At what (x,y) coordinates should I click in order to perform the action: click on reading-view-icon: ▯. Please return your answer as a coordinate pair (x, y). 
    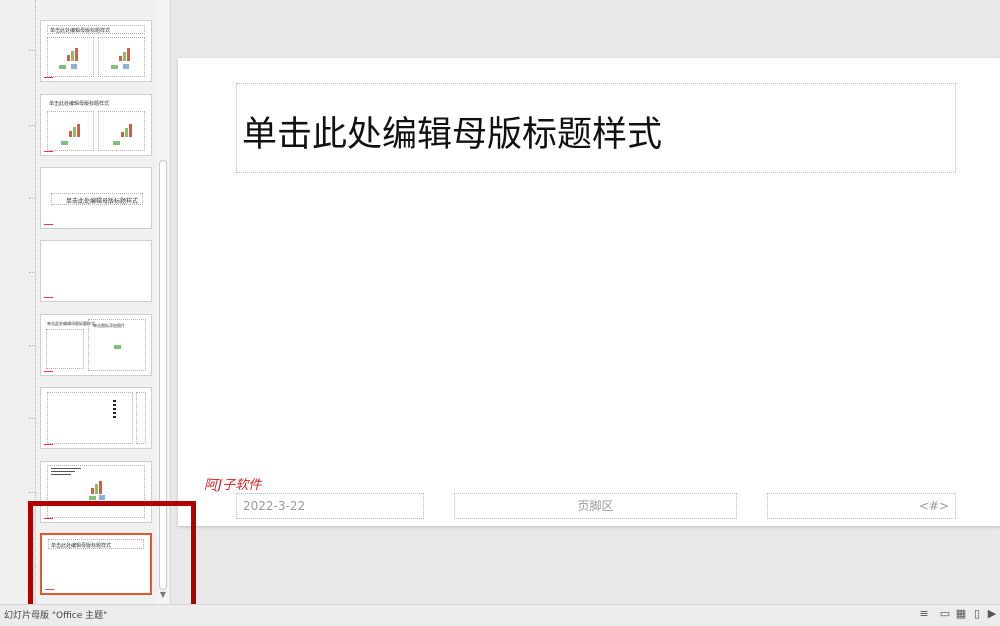
    Looking at the image, I should click on (977, 614).